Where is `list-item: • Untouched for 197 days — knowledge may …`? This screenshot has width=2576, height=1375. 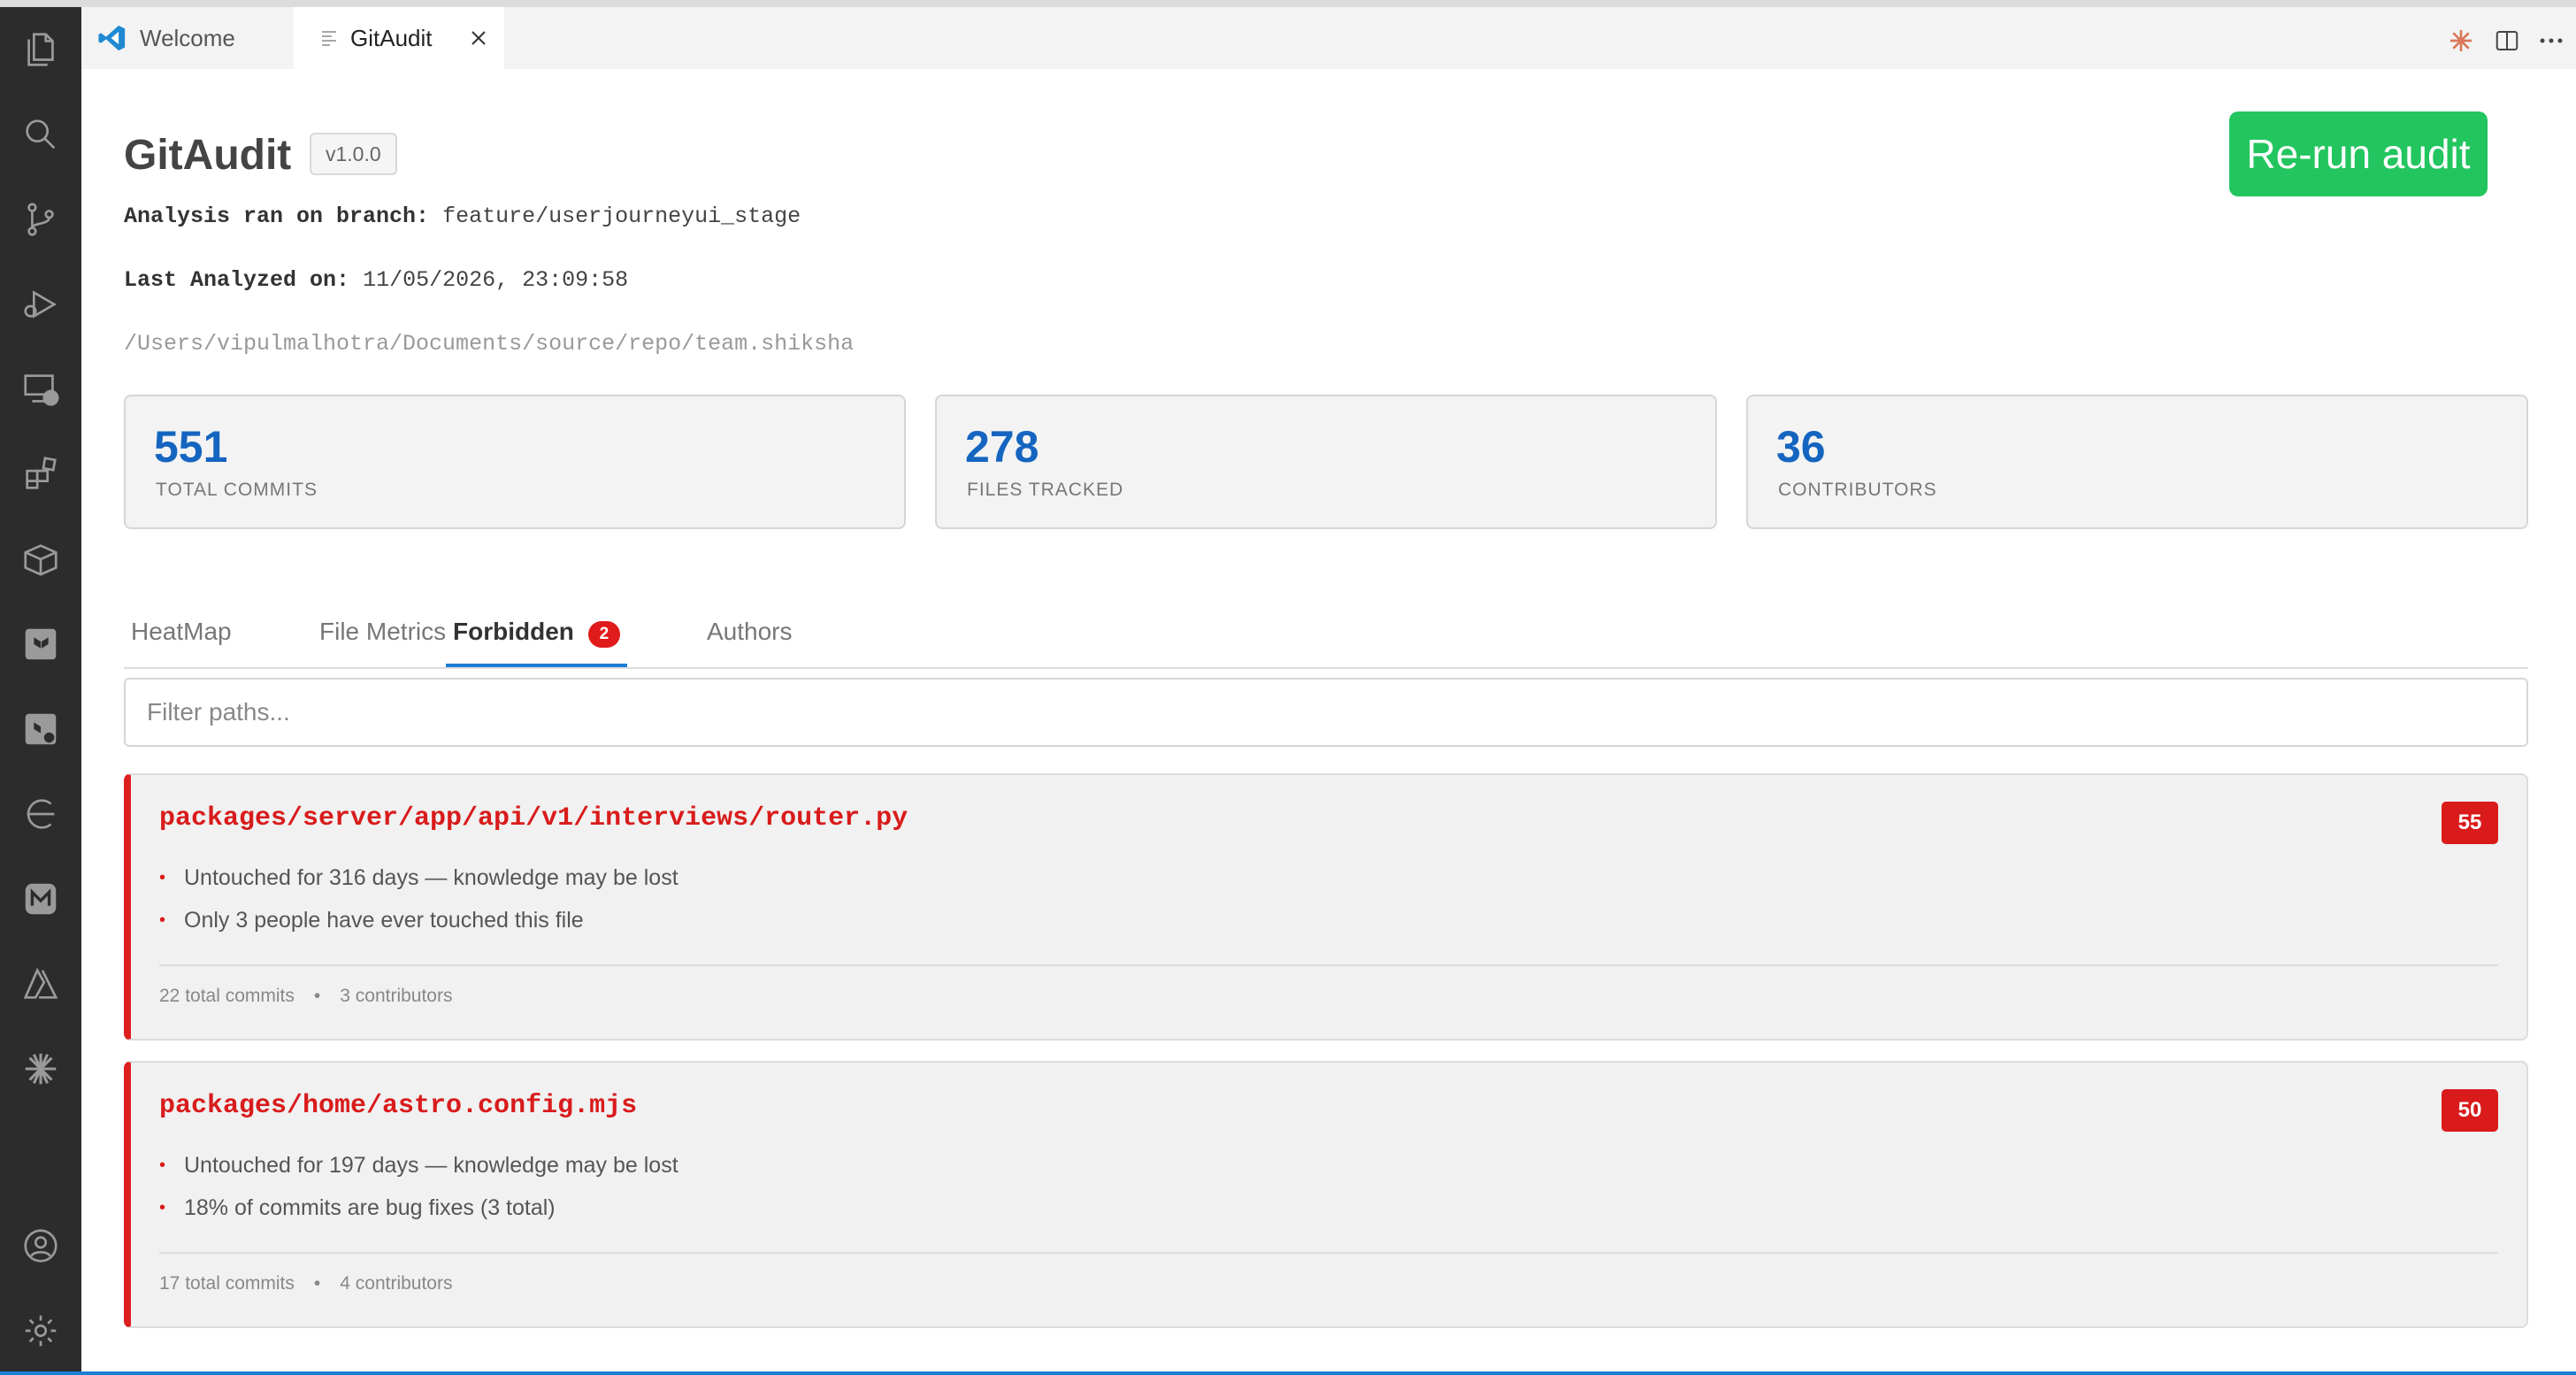
list-item: • Untouched for 197 days — knowledge may … is located at coordinates (418, 1170).